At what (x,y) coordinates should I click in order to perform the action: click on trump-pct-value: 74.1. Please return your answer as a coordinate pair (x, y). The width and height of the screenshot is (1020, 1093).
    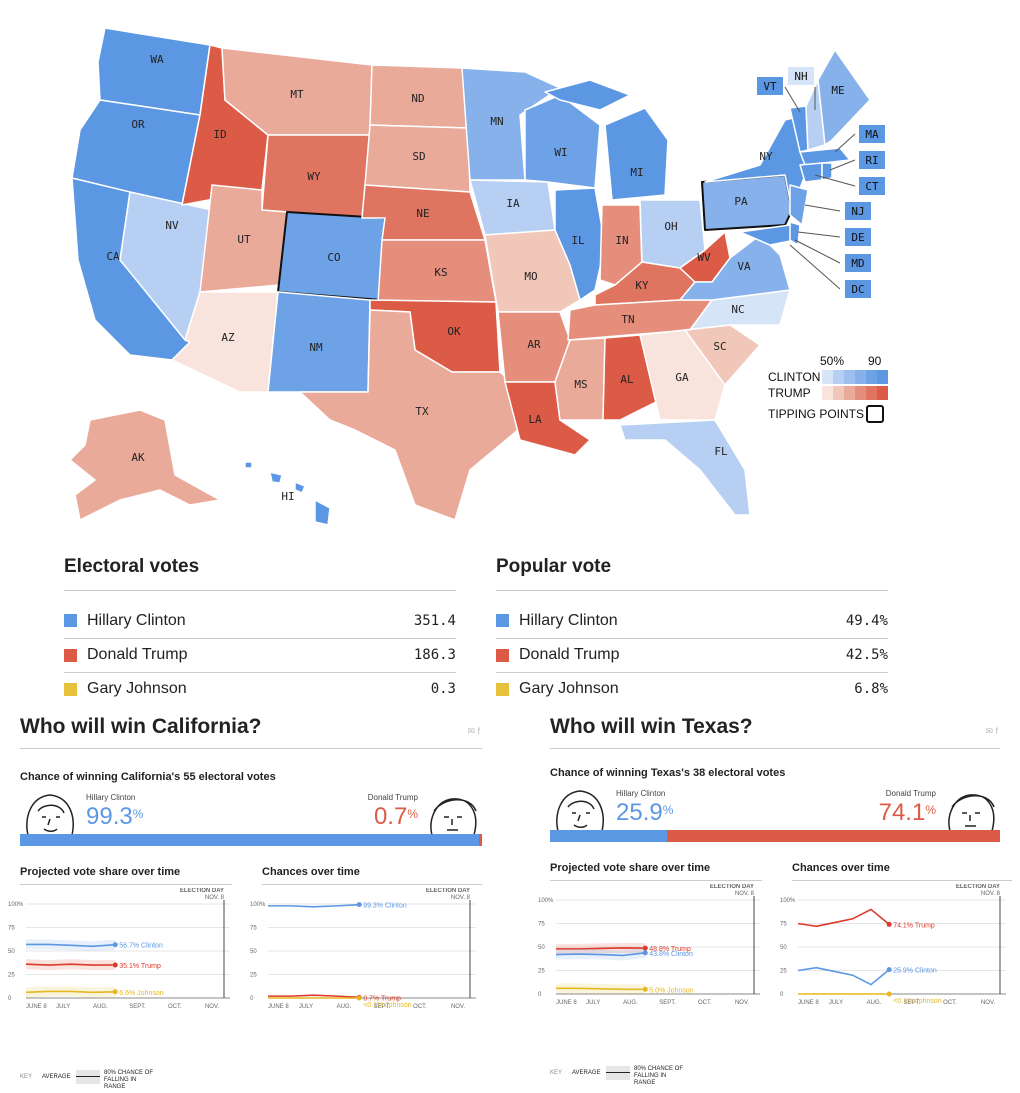
    Looking at the image, I should click on (902, 812).